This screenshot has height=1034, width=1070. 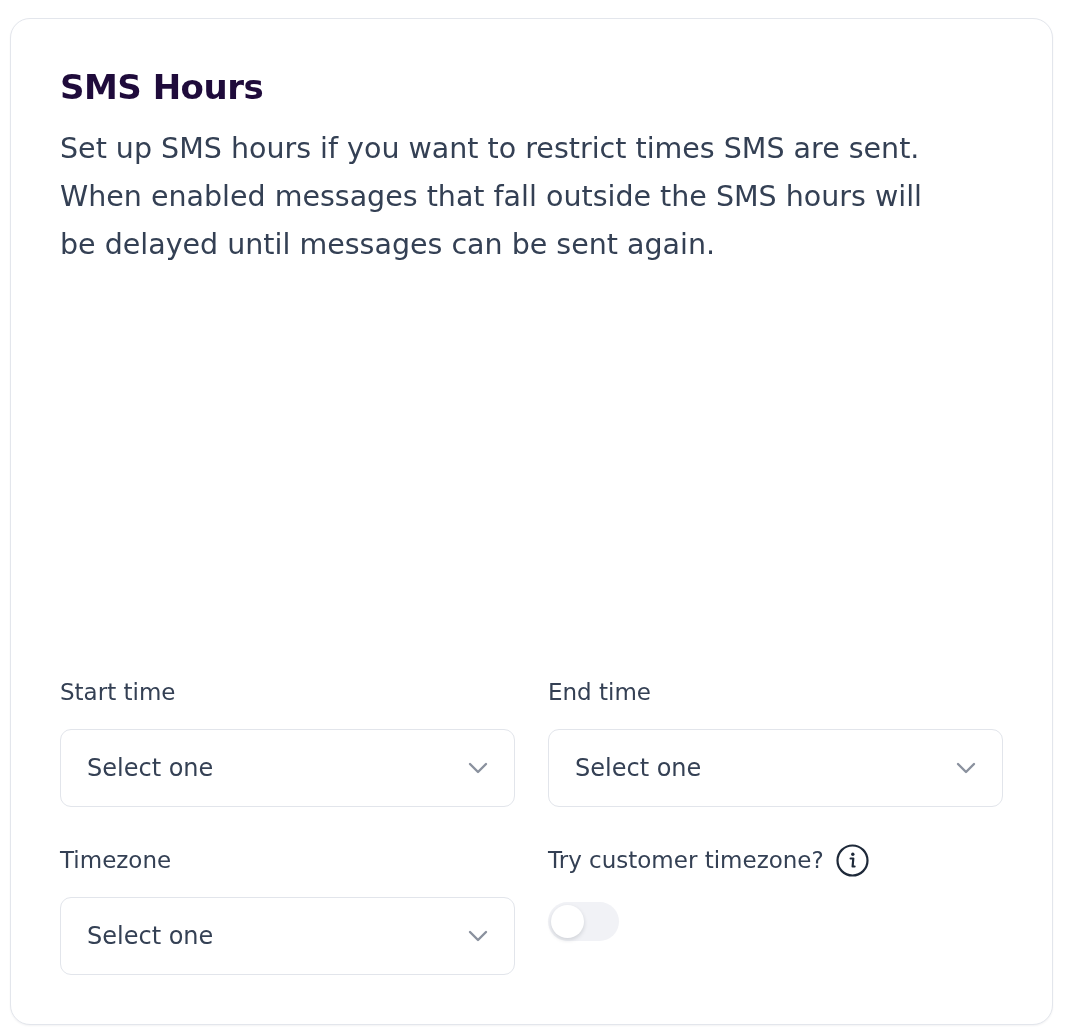 What do you see at coordinates (583, 921) in the screenshot?
I see `toggle-switch` at bounding box center [583, 921].